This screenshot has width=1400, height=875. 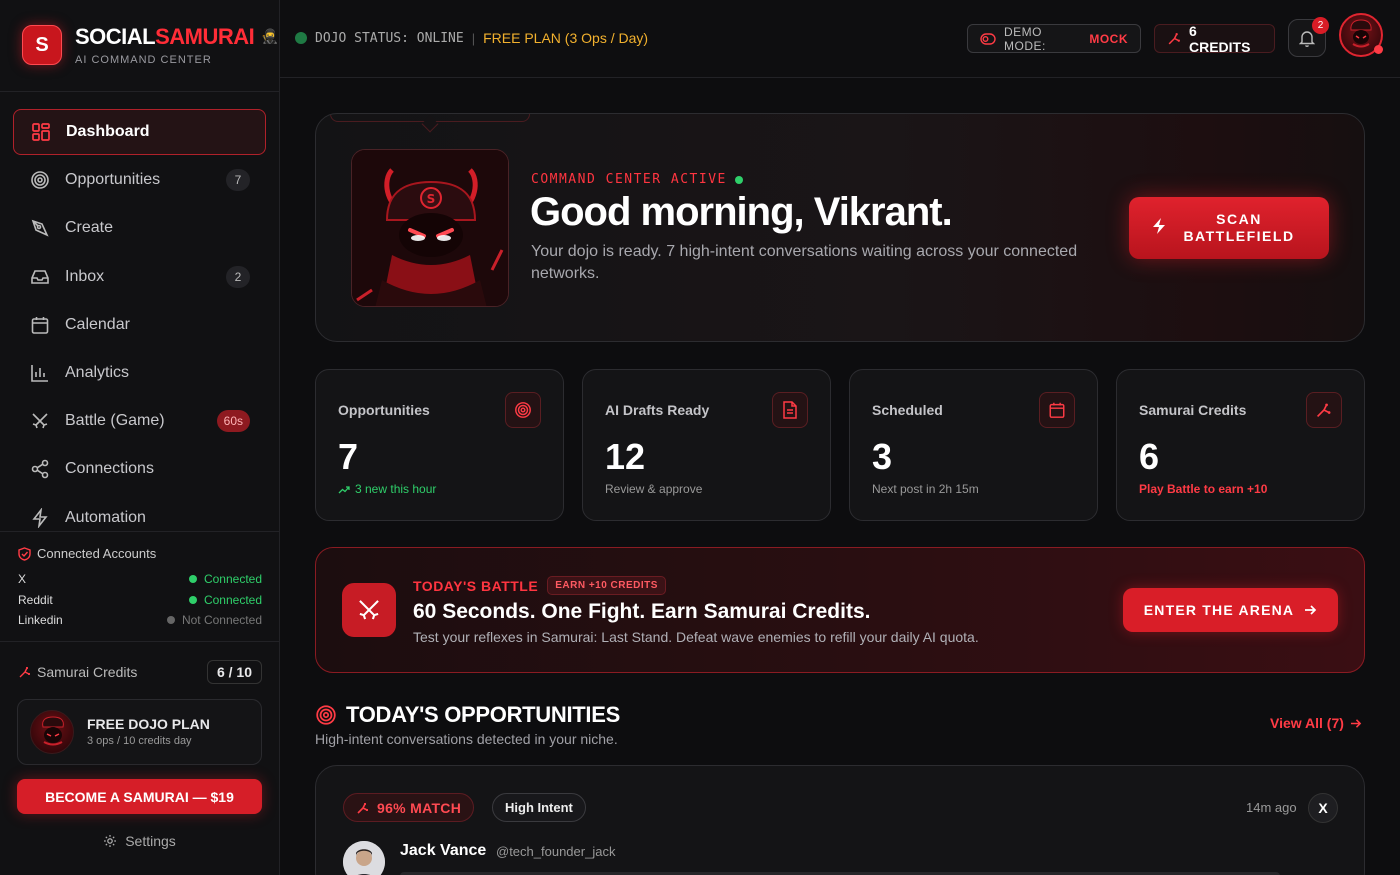 I want to click on stat-label: Samurai Credits, so click(x=1193, y=410).